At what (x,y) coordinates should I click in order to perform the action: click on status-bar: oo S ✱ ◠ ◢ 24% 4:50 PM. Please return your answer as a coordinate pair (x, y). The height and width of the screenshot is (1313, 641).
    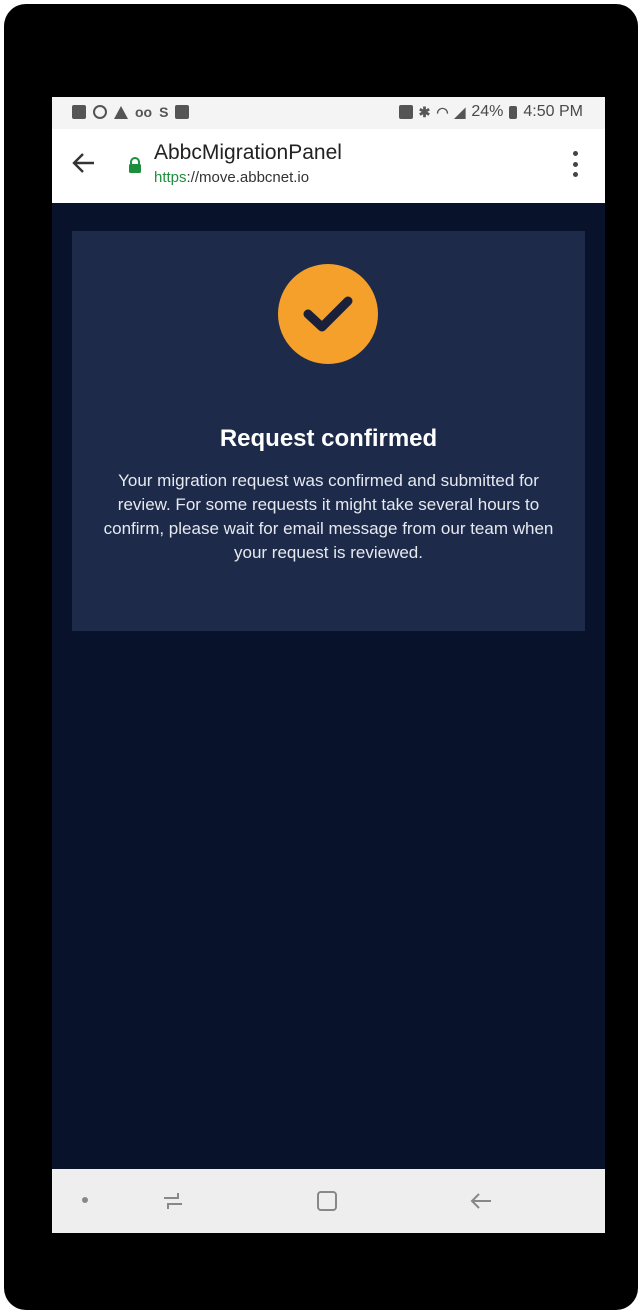
    Looking at the image, I should click on (328, 113).